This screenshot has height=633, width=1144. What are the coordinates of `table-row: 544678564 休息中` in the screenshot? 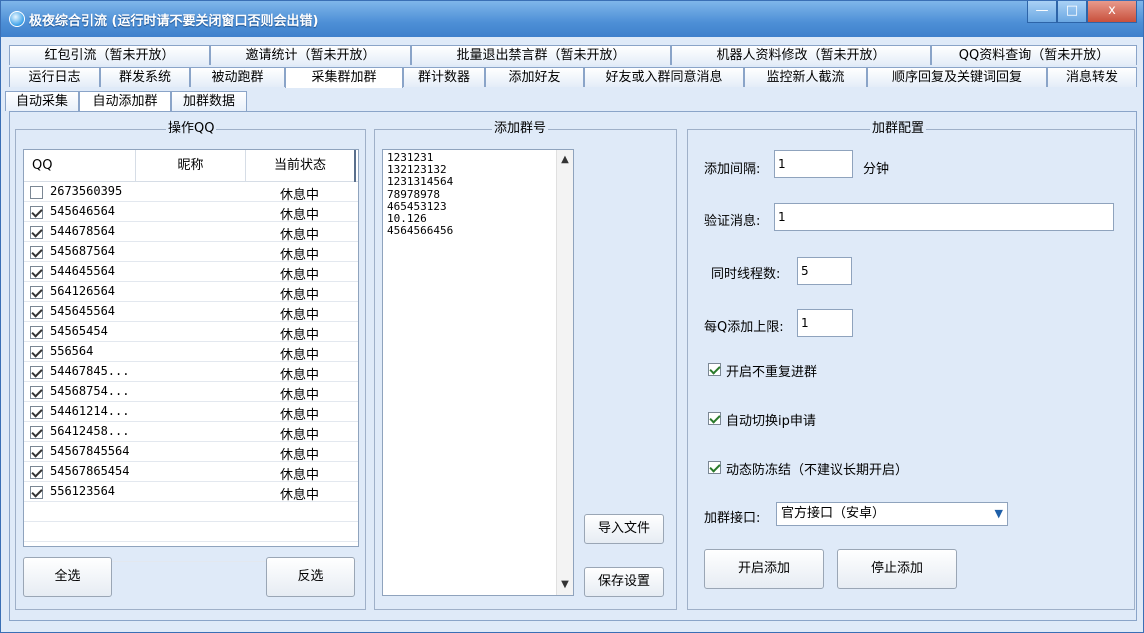 It's located at (191, 232).